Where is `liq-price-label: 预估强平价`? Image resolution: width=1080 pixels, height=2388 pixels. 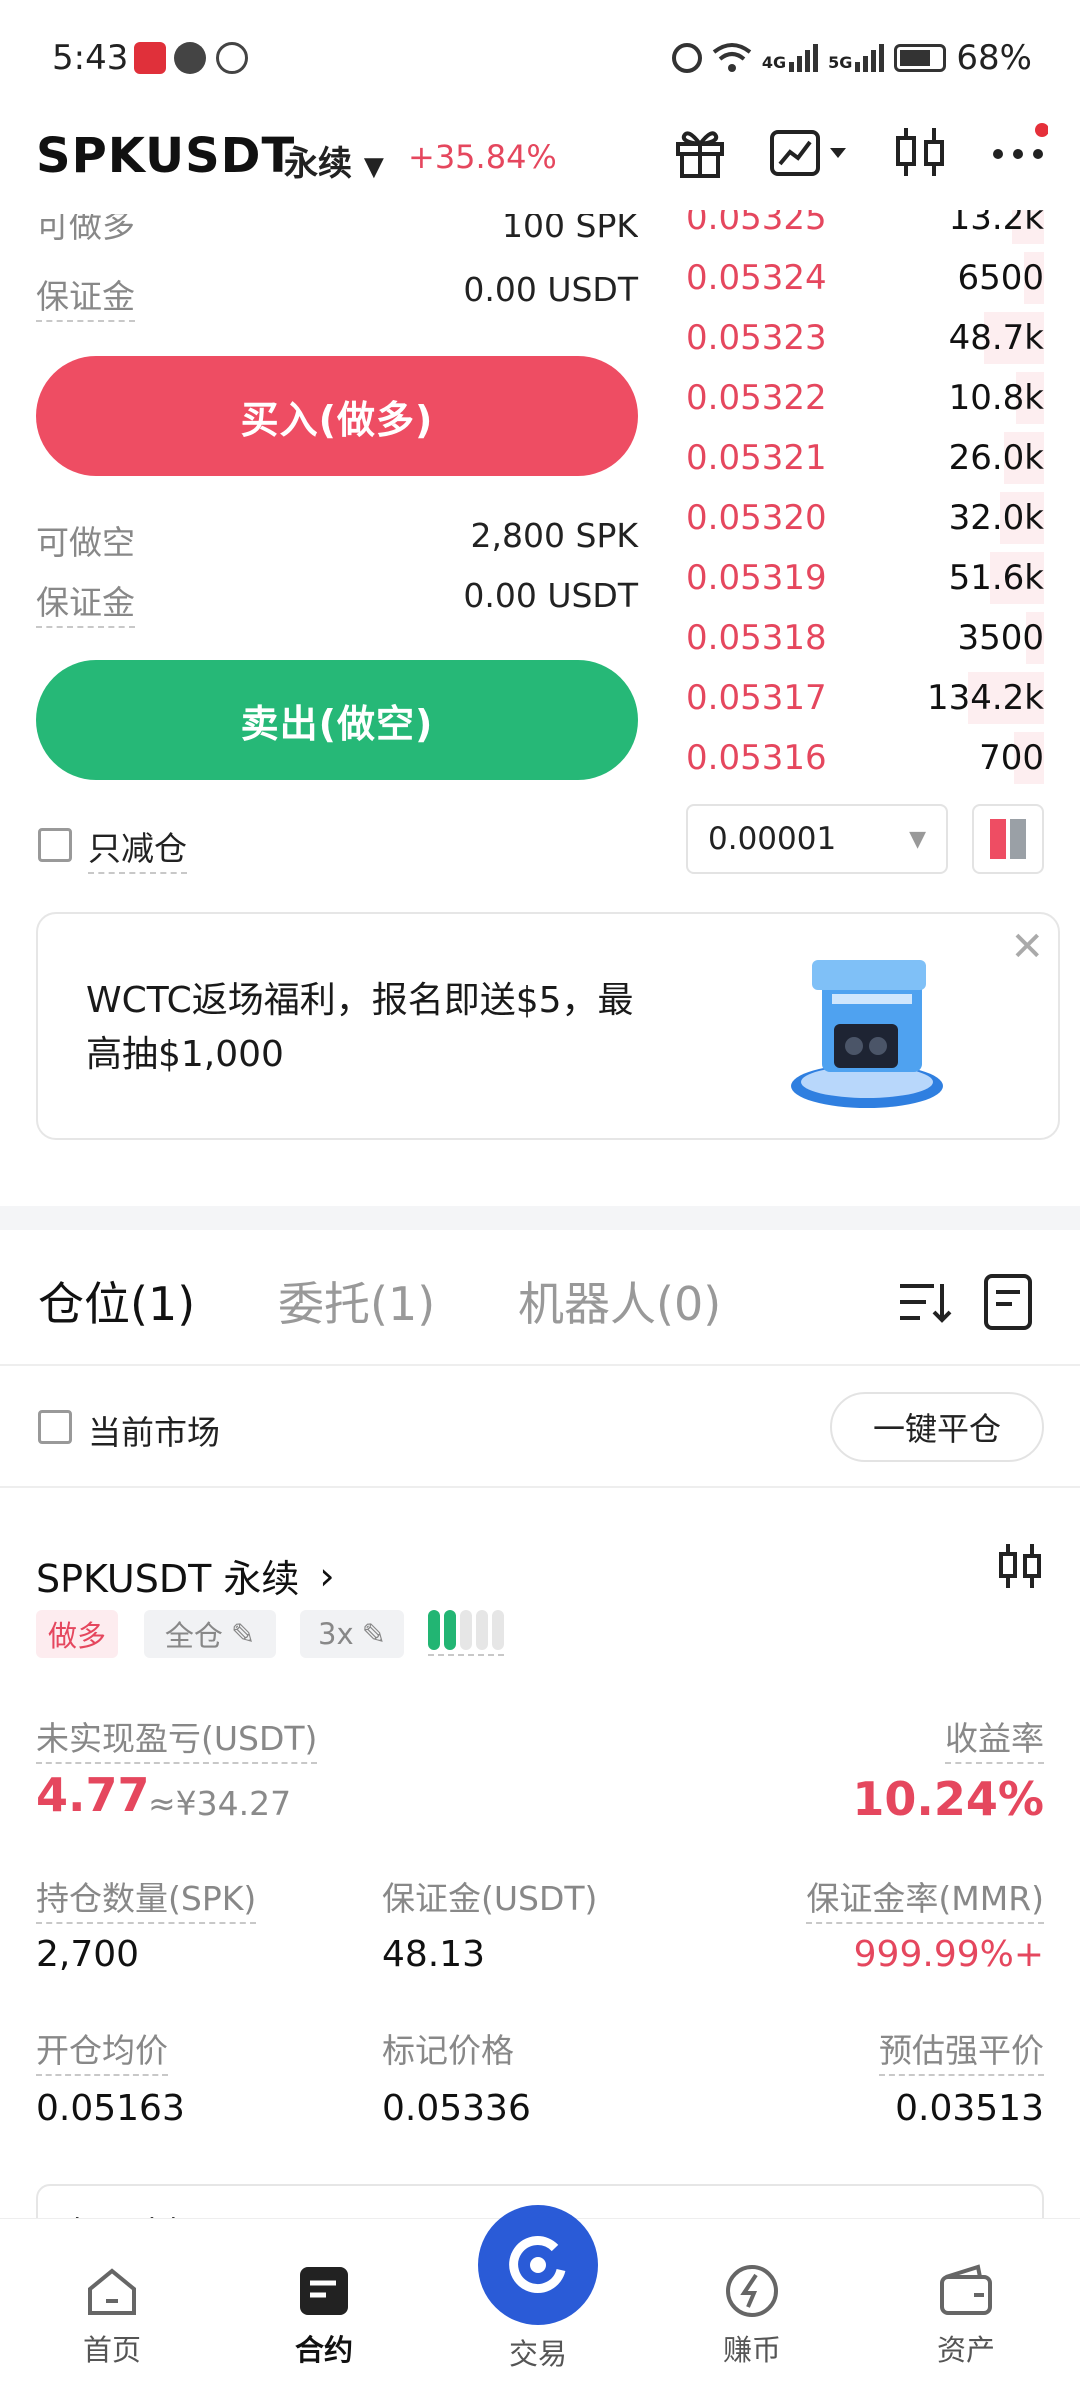 liq-price-label: 预估强平价 is located at coordinates (961, 2050).